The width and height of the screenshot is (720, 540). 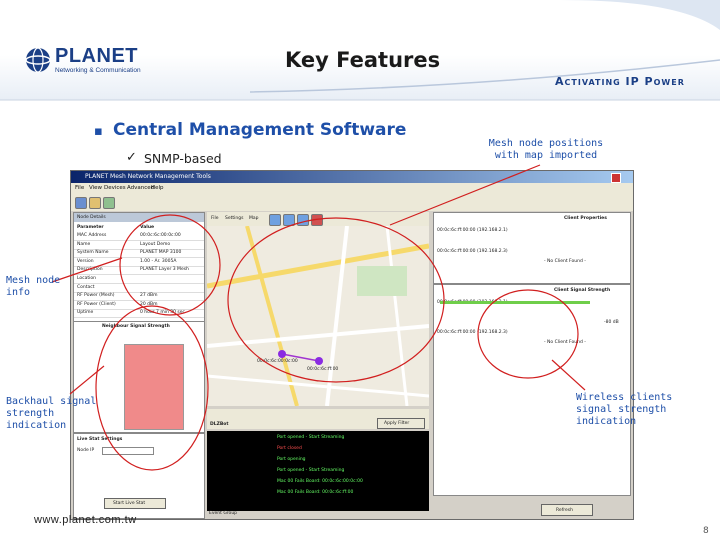 What do you see at coordinates (51, 413) in the screenshot?
I see `callout-backhaul: Backhaul signal strength indication` at bounding box center [51, 413].